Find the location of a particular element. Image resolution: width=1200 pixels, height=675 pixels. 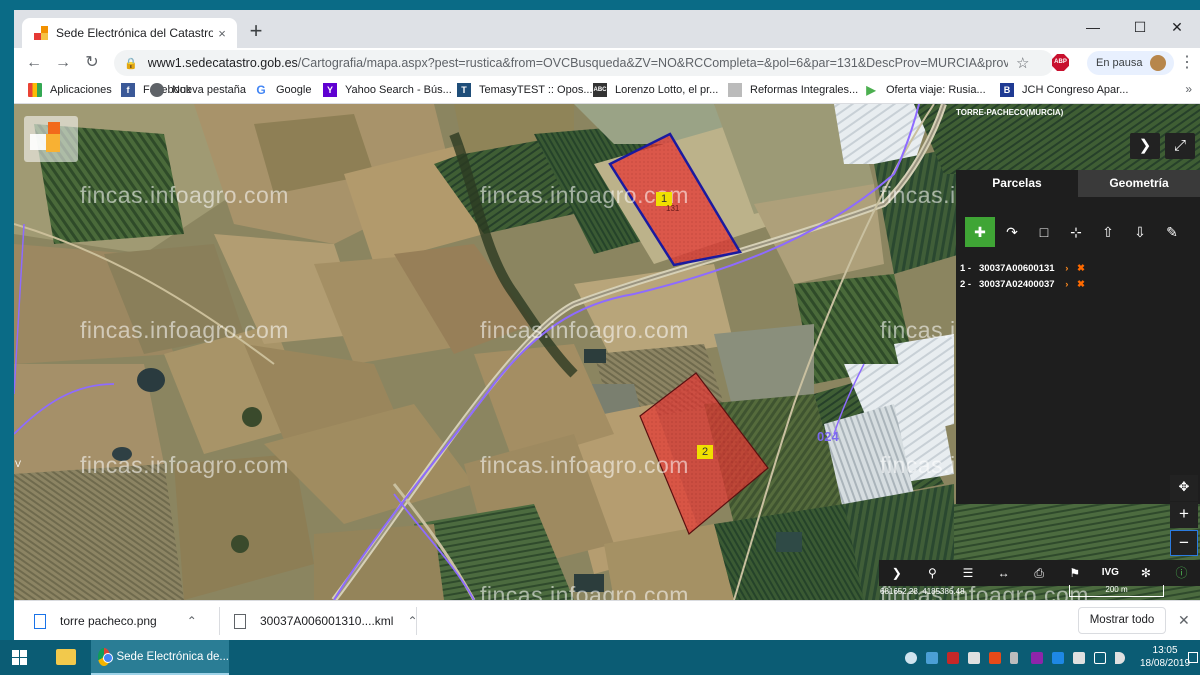

parcel-2-label: 2 is located at coordinates (705, 452).